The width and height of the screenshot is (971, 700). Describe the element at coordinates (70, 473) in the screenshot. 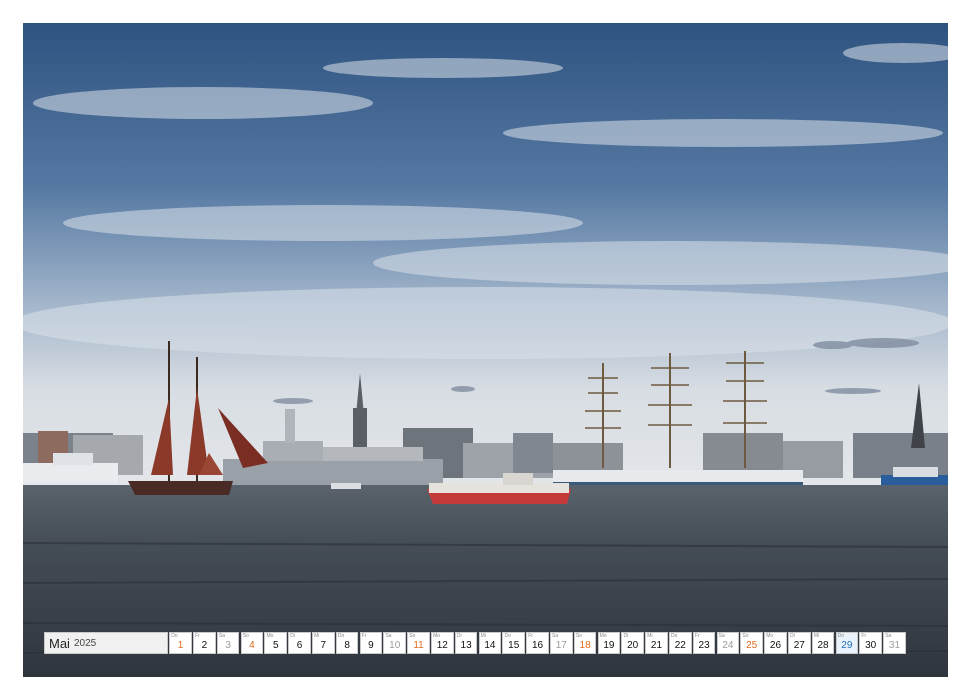

I see `white-ferry` at that location.